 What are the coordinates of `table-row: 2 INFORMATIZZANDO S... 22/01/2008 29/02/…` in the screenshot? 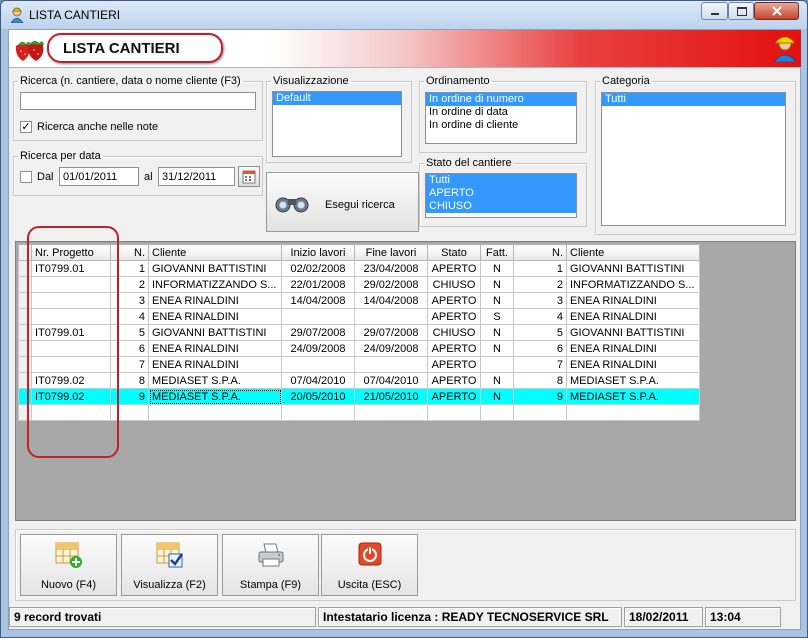 It's located at (359, 284).